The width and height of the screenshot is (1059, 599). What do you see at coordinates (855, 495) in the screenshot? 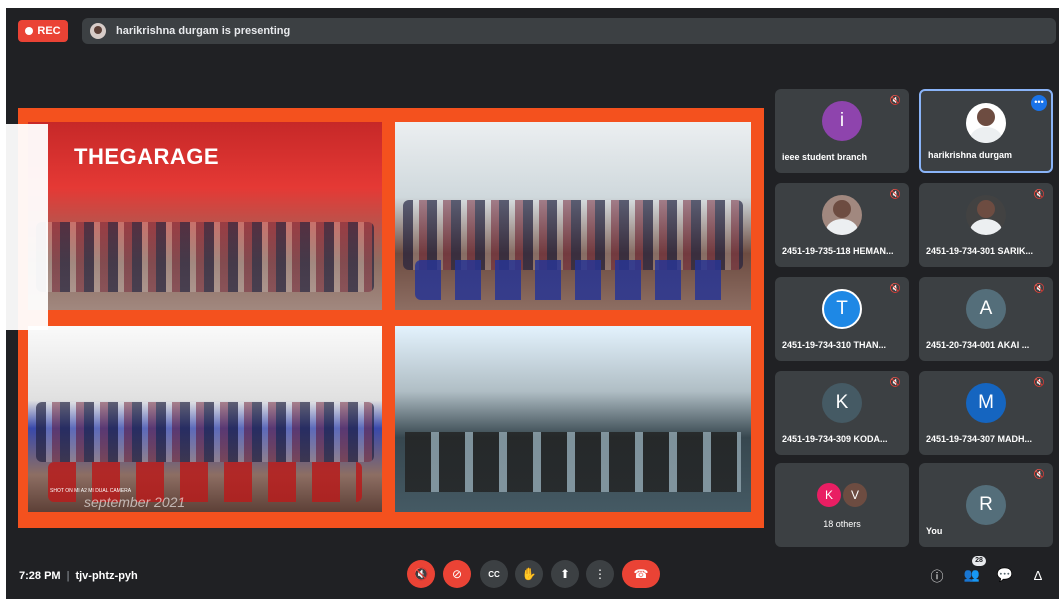
I see `participant-avatar: V` at bounding box center [855, 495].